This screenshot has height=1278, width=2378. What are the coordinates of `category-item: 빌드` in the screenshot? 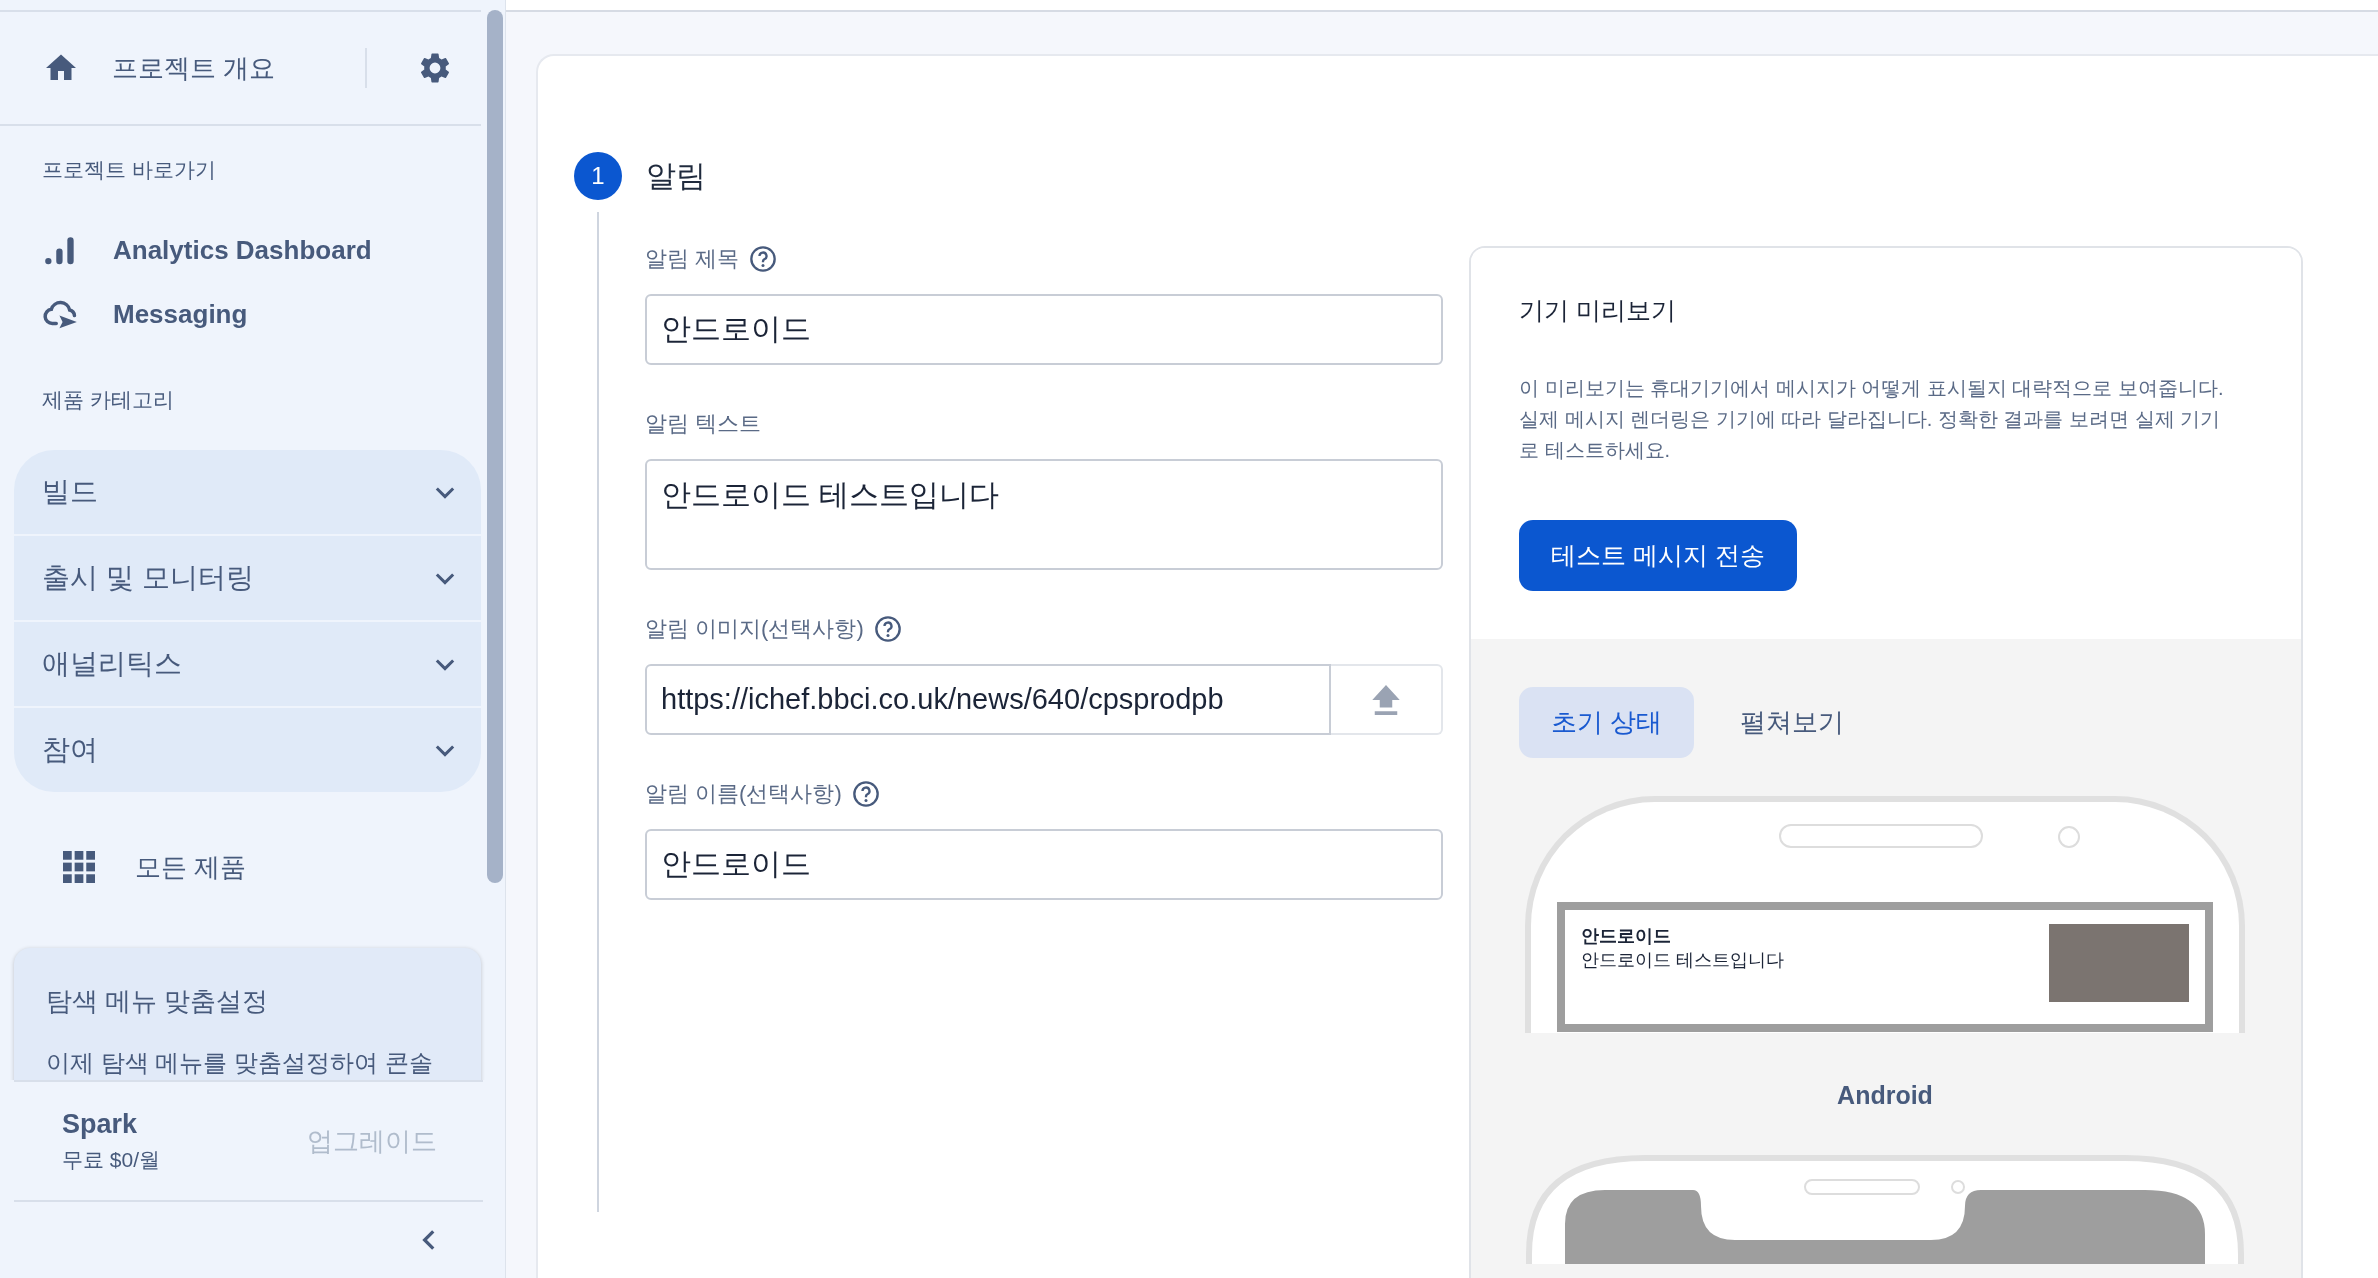 It's located at (247, 492).